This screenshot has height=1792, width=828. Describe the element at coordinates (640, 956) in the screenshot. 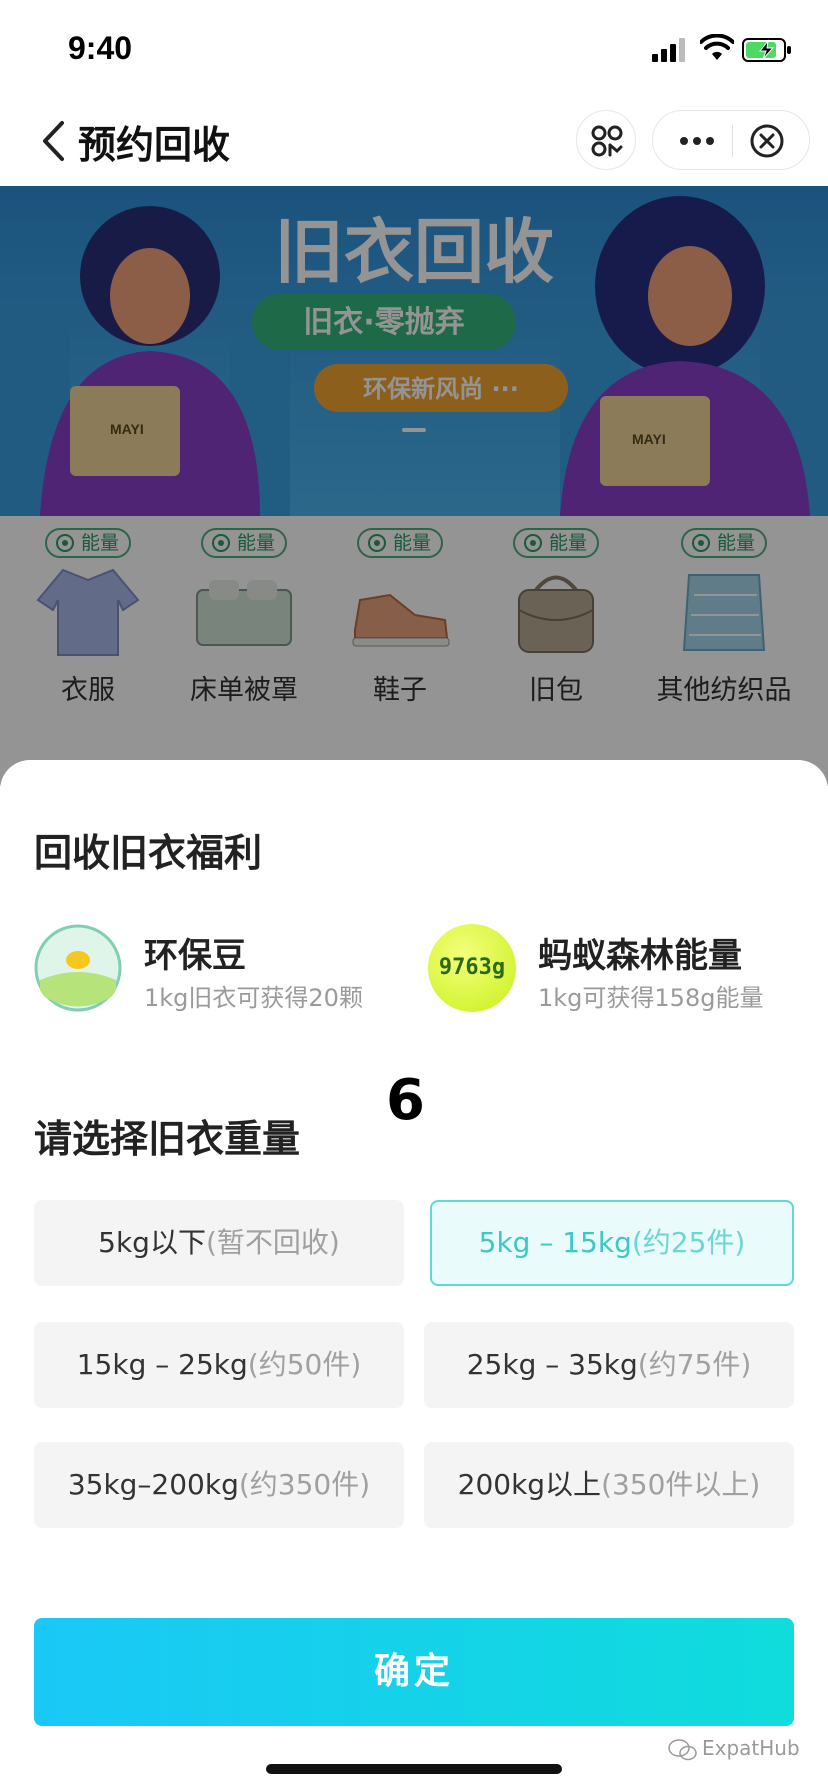

I see `benefit-name: 蚂蚁森林能量` at that location.